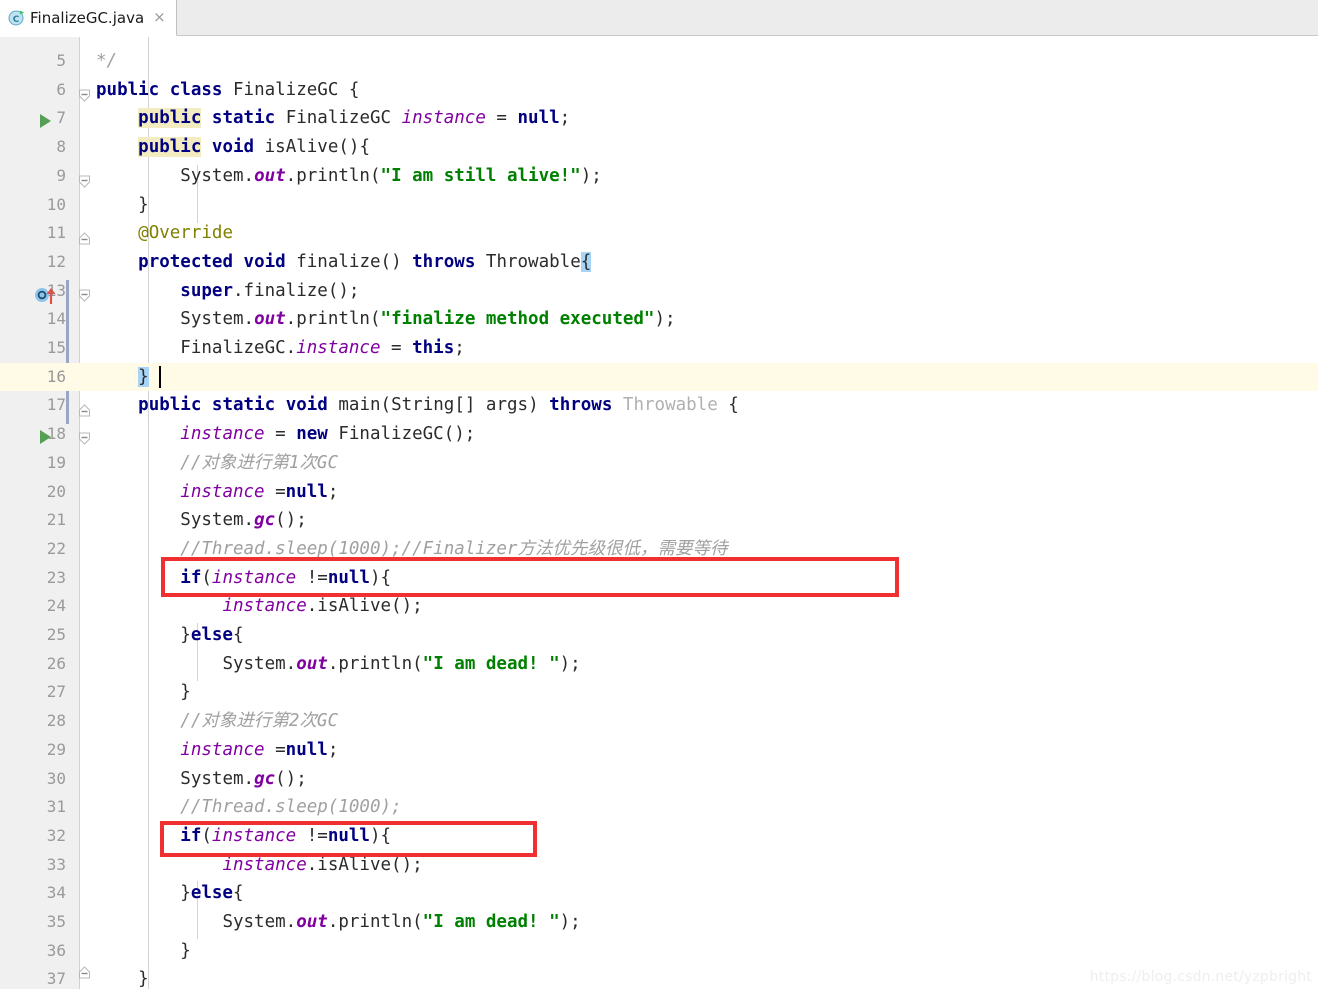 Image resolution: width=1318 pixels, height=989 pixels. Describe the element at coordinates (659, 18) in the screenshot. I see `editor-tab-bar: C FinalizeGC.java ×` at that location.